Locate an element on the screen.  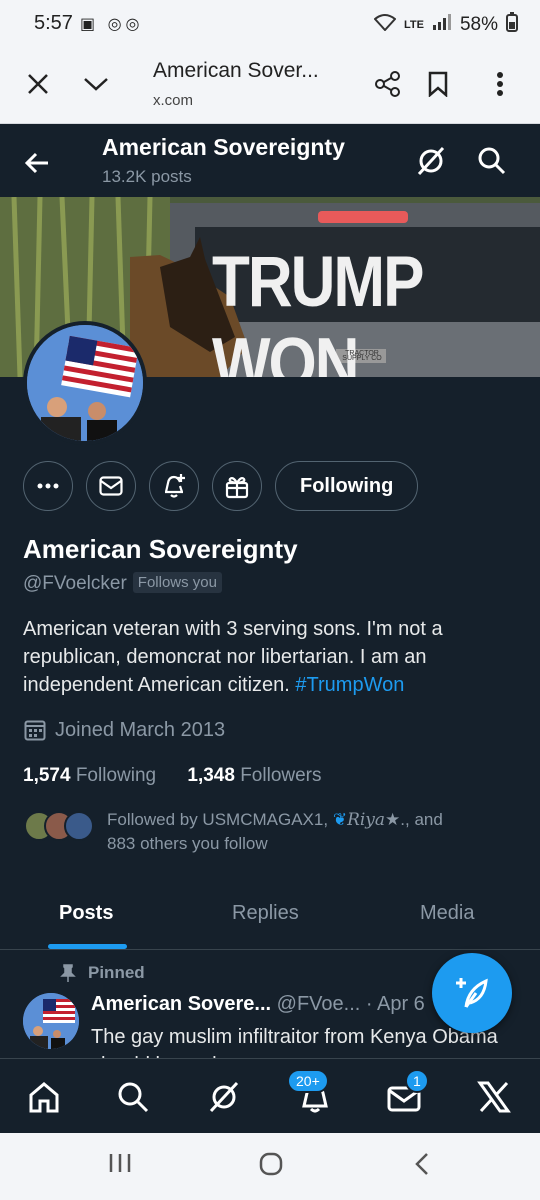
back-arrow-icon is located at coordinates (38, 163).